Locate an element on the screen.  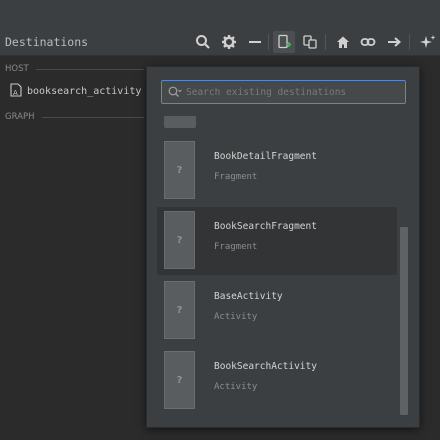
minimize-icon is located at coordinates (255, 42).